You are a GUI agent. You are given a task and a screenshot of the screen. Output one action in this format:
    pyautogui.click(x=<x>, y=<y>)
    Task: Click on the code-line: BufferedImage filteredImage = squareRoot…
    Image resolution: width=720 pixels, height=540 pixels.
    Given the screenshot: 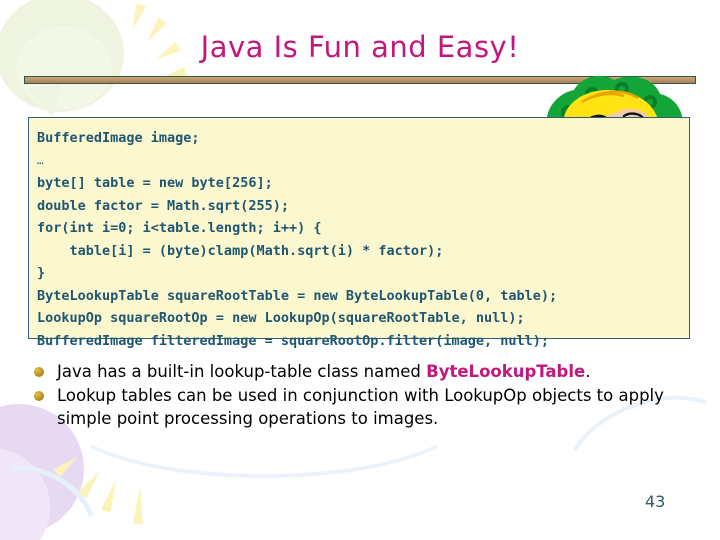 What is the action you would take?
    pyautogui.click(x=293, y=340)
    